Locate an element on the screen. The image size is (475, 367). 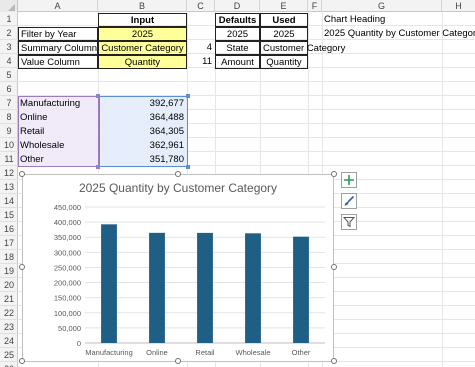
row-header: 25 is located at coordinates (9, 355).